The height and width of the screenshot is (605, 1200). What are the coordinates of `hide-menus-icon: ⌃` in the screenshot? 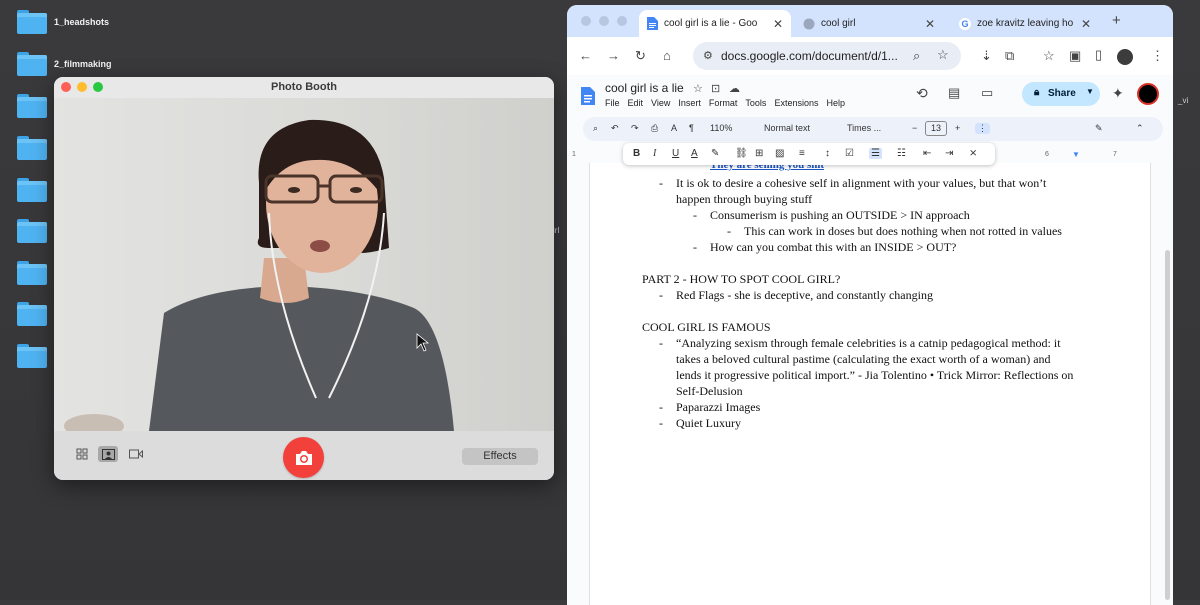 It's located at (1140, 128).